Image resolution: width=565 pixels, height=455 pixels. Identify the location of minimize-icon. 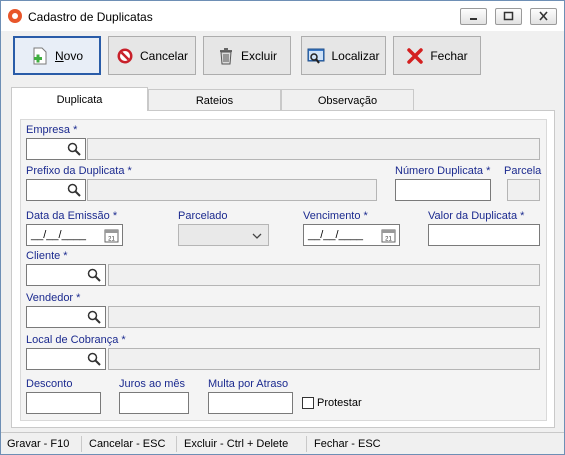
(473, 19).